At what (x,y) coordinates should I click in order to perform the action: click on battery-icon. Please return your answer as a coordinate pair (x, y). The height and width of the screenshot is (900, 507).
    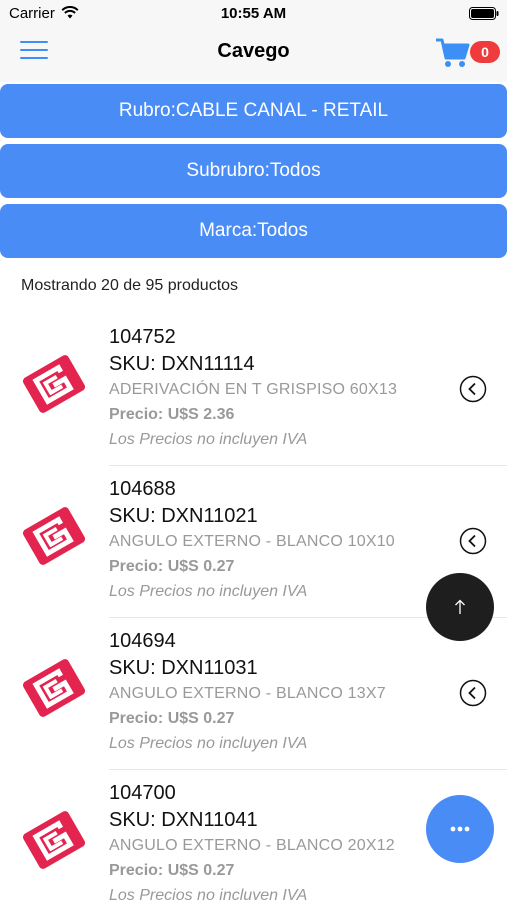
    Looking at the image, I should click on (484, 13).